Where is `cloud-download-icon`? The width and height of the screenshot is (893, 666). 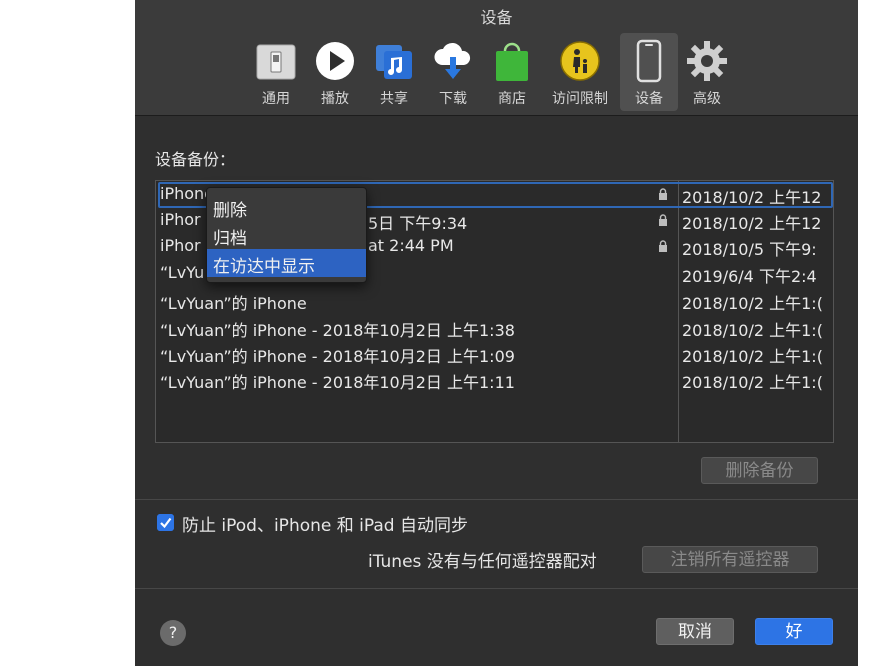 cloud-download-icon is located at coordinates (452, 60).